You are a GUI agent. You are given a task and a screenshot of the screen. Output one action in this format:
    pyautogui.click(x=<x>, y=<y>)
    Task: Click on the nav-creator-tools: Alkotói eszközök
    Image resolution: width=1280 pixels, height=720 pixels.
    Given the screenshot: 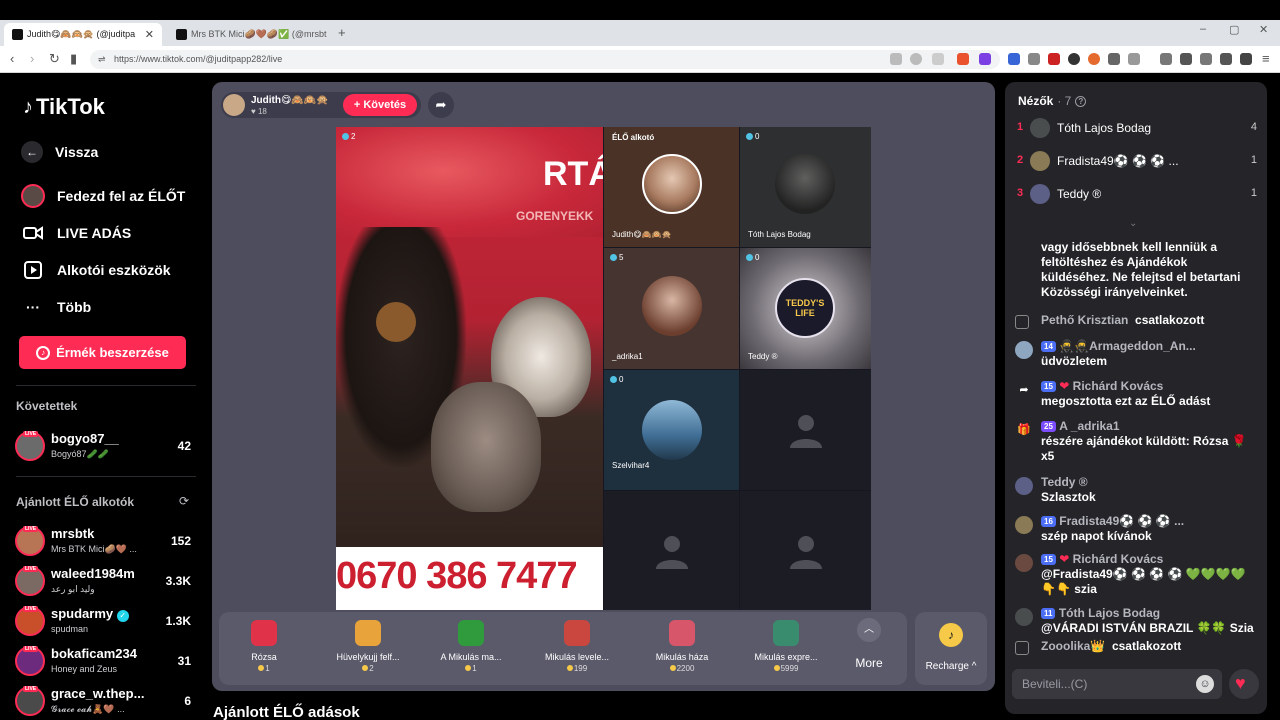 What is the action you would take?
    pyautogui.click(x=96, y=270)
    